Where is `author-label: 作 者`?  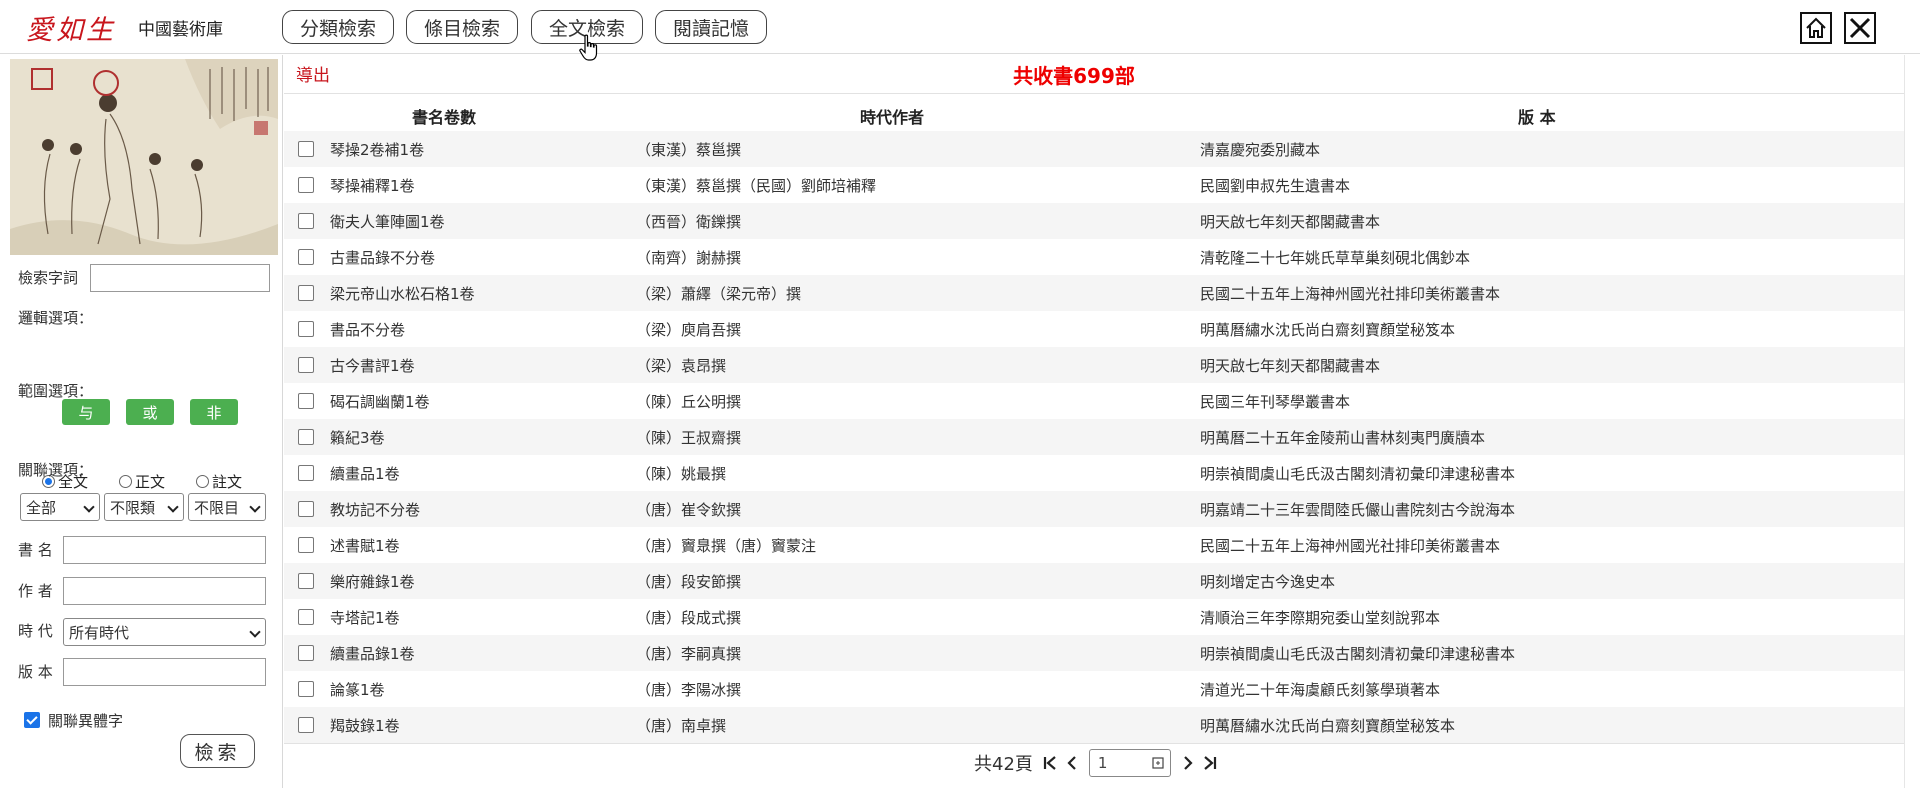 author-label: 作 者 is located at coordinates (35, 591).